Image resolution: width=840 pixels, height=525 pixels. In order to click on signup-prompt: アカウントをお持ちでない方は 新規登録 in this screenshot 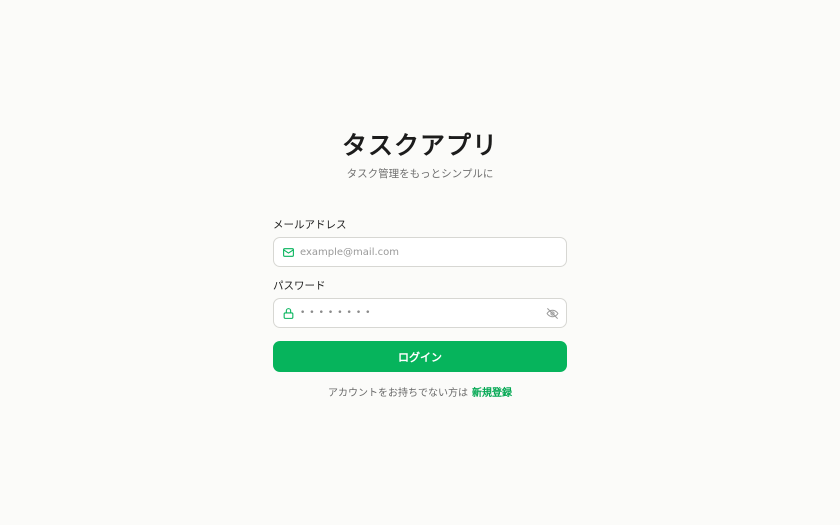, I will do `click(420, 394)`.